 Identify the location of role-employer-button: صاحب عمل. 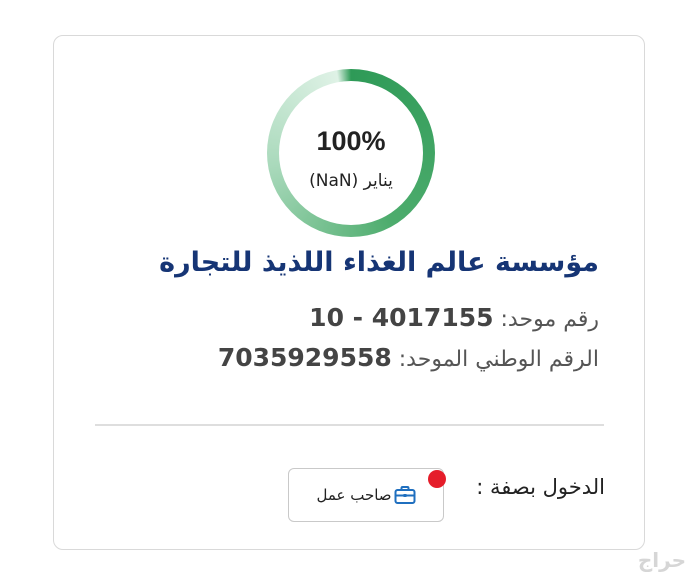
(366, 495).